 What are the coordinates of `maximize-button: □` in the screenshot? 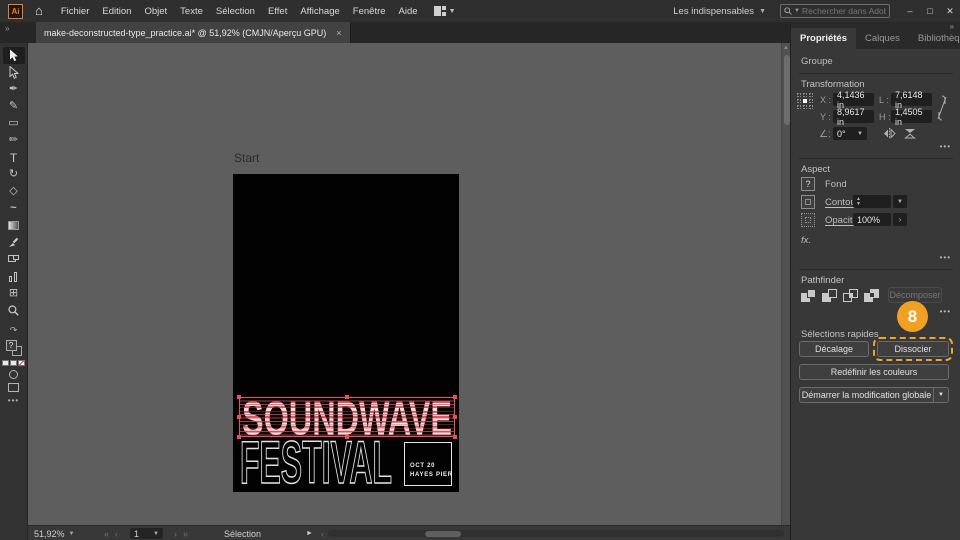 It's located at (930, 11).